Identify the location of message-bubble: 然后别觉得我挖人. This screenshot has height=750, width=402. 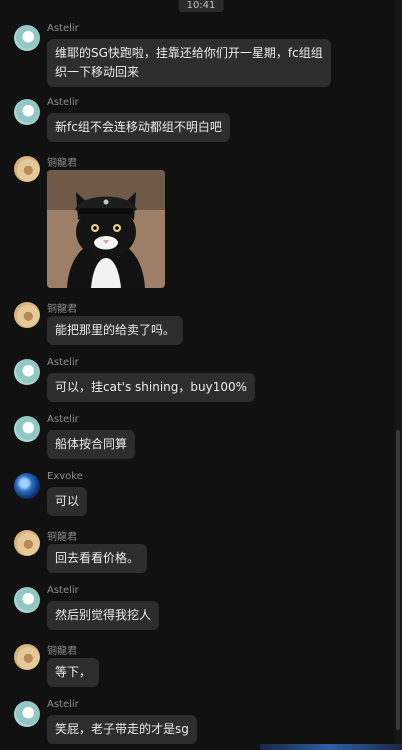
(103, 615).